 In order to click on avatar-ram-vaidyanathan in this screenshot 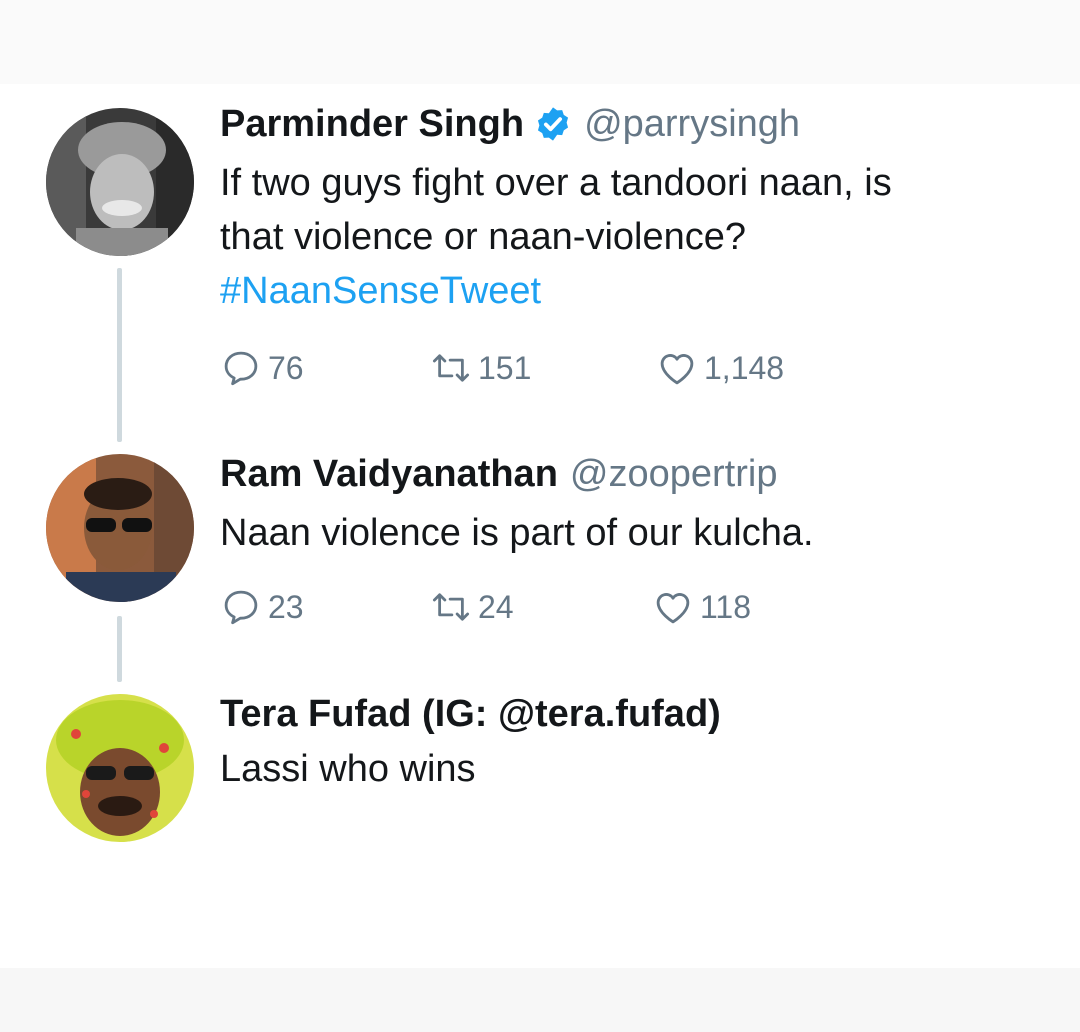, I will do `click(120, 528)`.